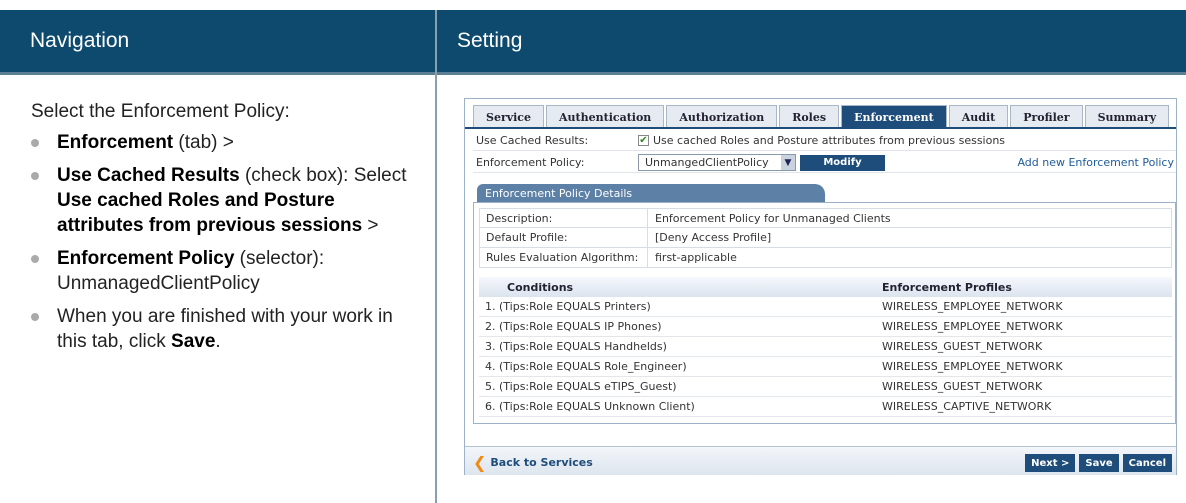 This screenshot has width=1186, height=503. What do you see at coordinates (148, 175) in the screenshot?
I see `step-keyword: Use Cached Results` at bounding box center [148, 175].